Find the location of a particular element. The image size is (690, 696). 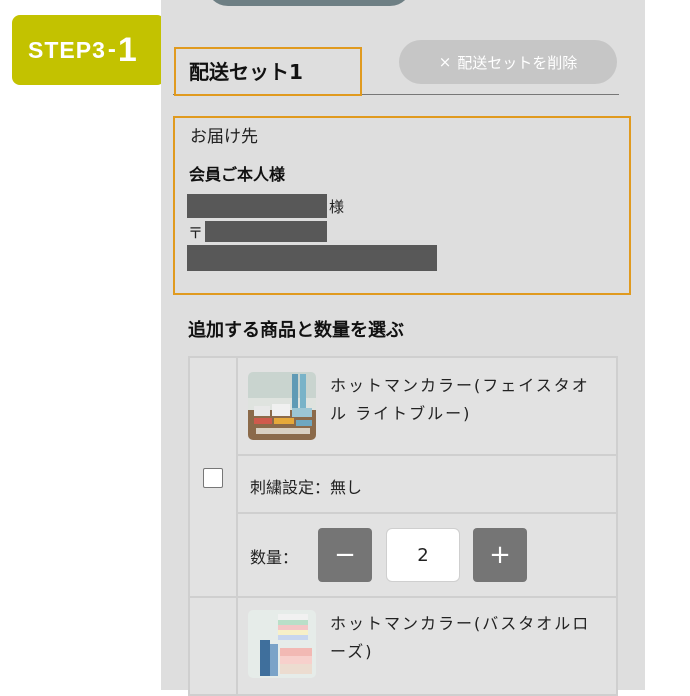

delete-delivery-set-button: × 配送セットを削除 is located at coordinates (508, 62).